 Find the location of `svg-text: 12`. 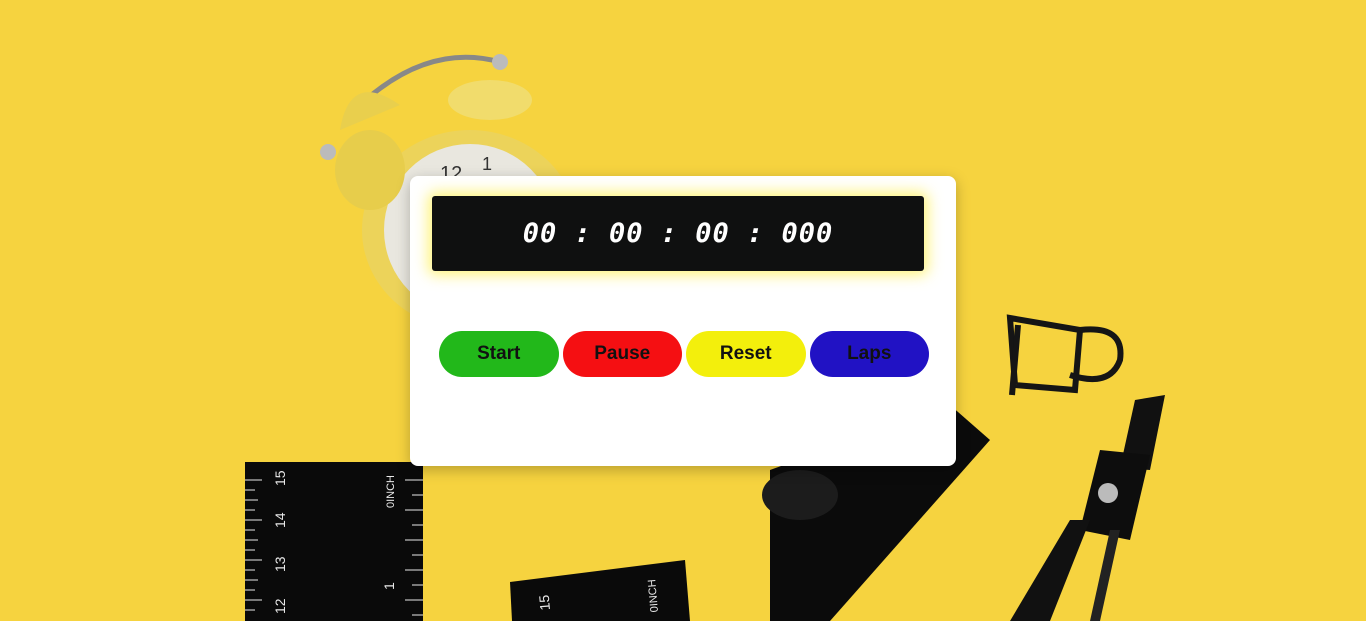

svg-text: 12 is located at coordinates (280, 606).